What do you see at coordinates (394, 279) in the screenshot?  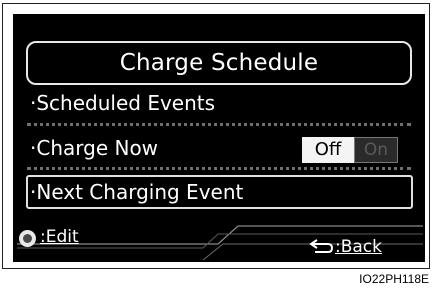 I see `figure-code: IO22PH118E` at bounding box center [394, 279].